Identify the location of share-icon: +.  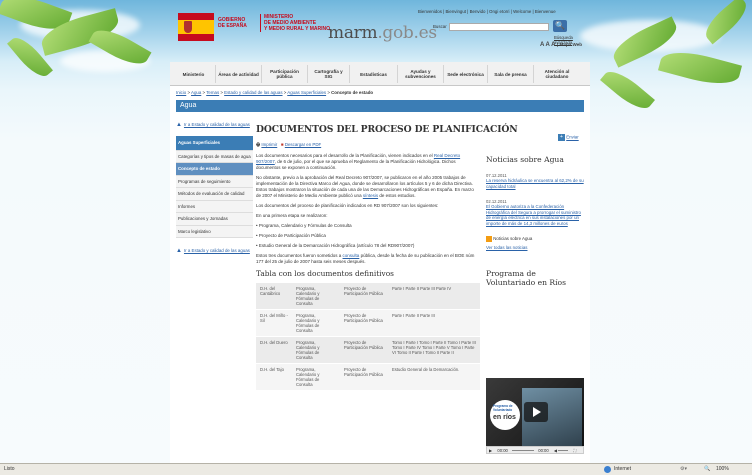
(561, 137).